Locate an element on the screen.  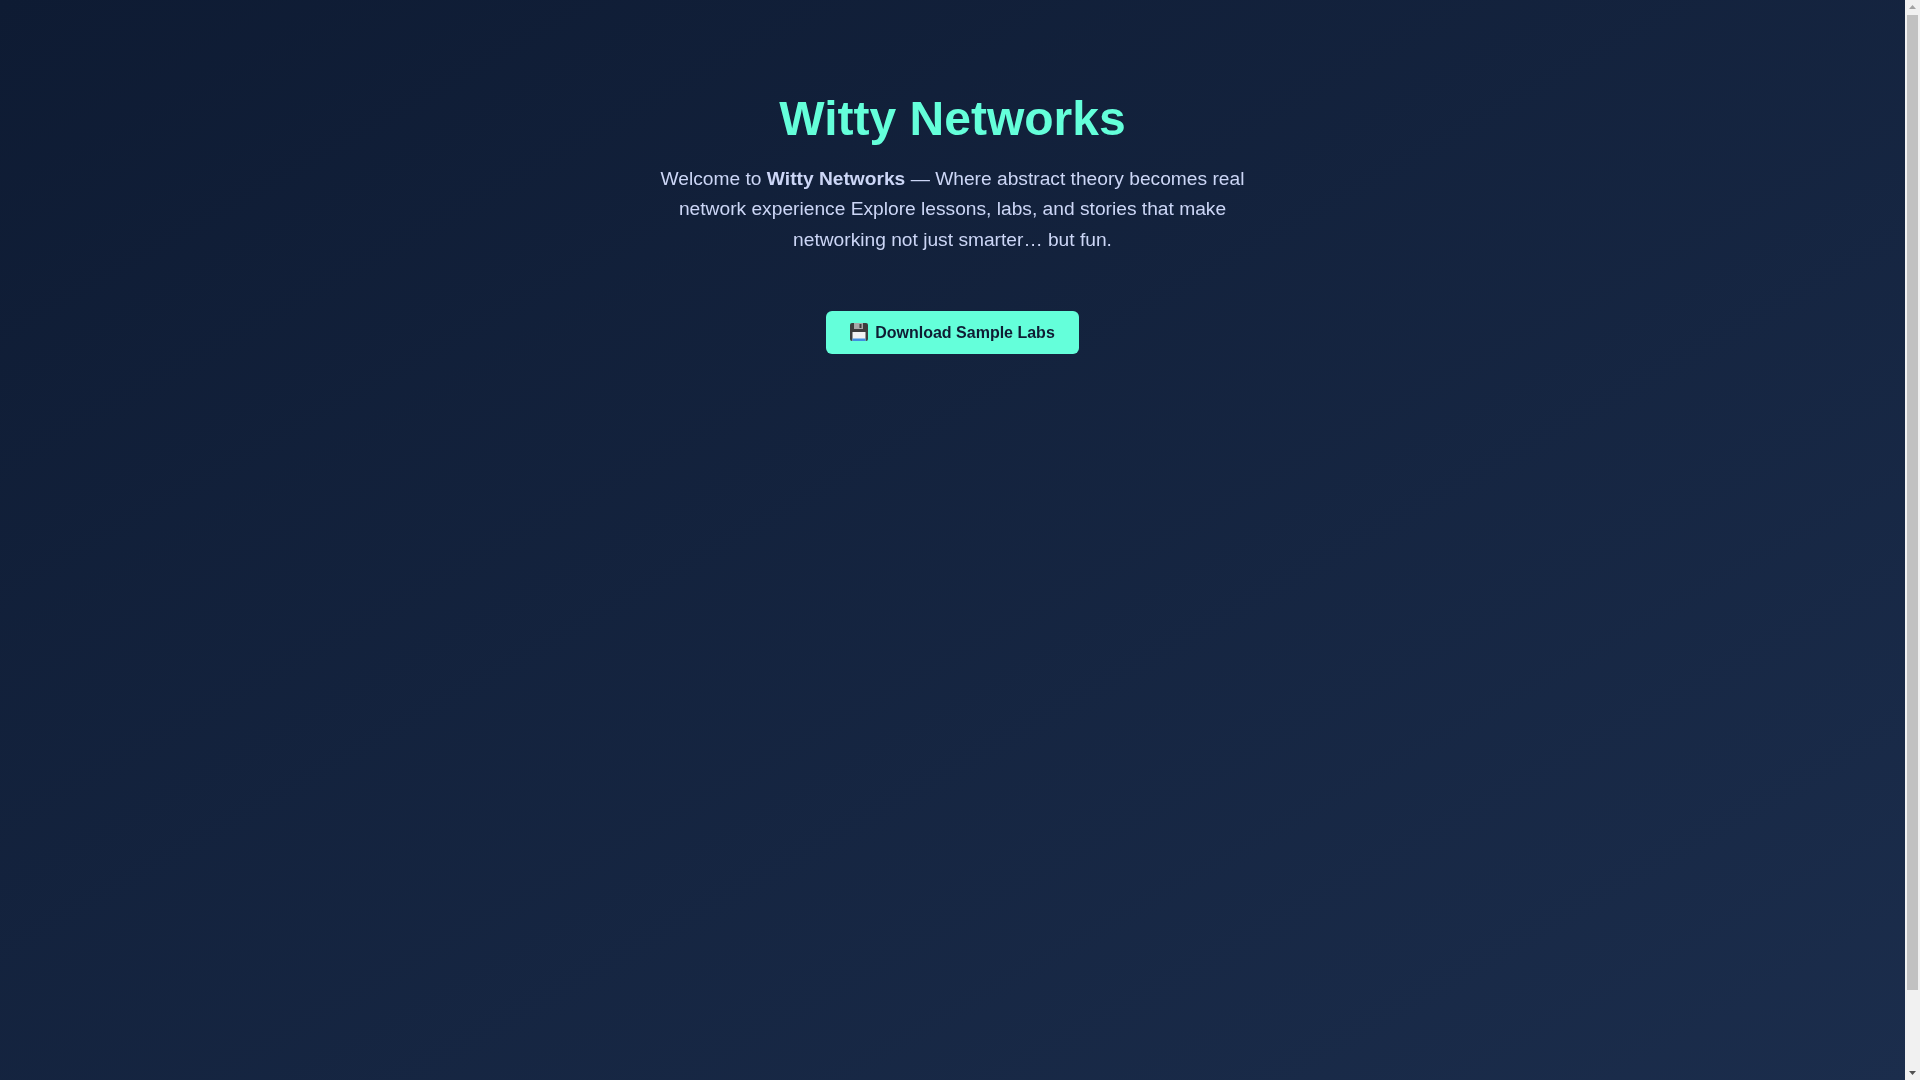
download-button: Download Sample Labs is located at coordinates (952, 332).